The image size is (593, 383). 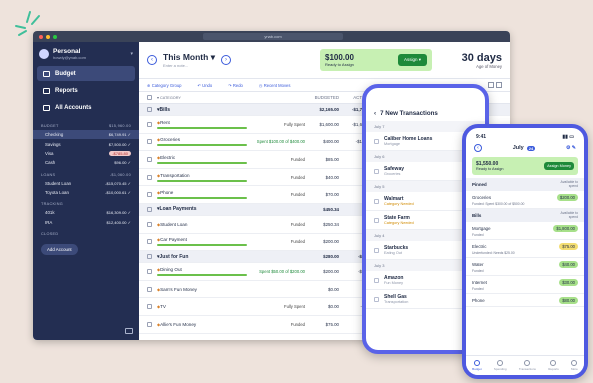 I want to click on account-balance: -$15,070.45 ✓, so click(x=118, y=183).